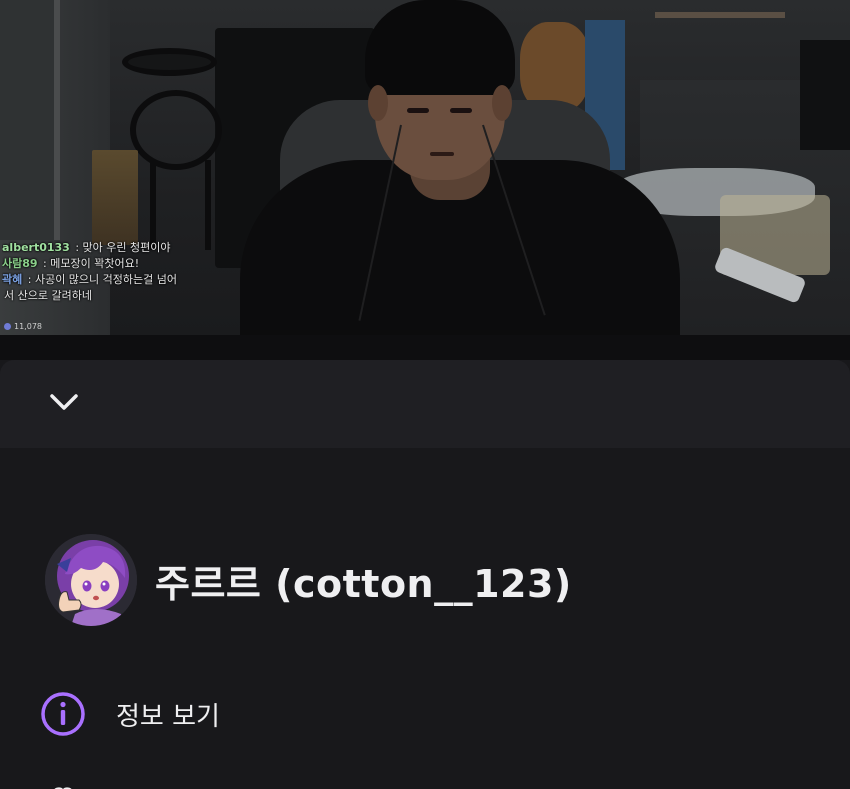 The image size is (850, 789). What do you see at coordinates (48, 295) in the screenshot?
I see `chat-message-continuation: 서 산으로 갈려하네` at bounding box center [48, 295].